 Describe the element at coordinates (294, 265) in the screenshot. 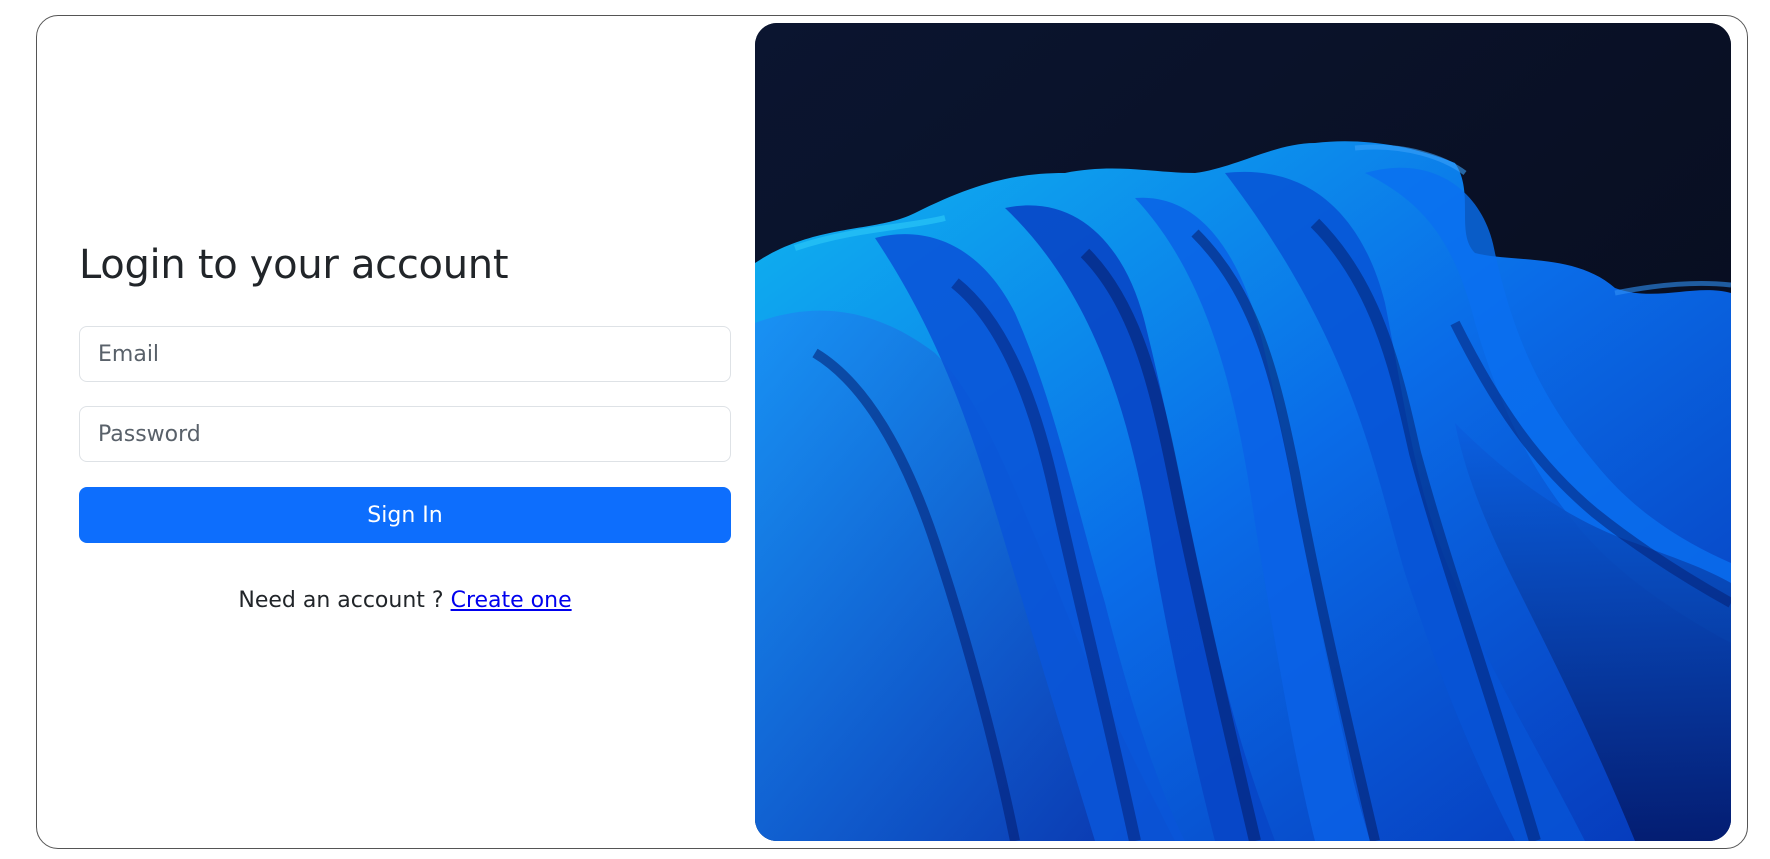

I see `page-title: Login to your account` at that location.